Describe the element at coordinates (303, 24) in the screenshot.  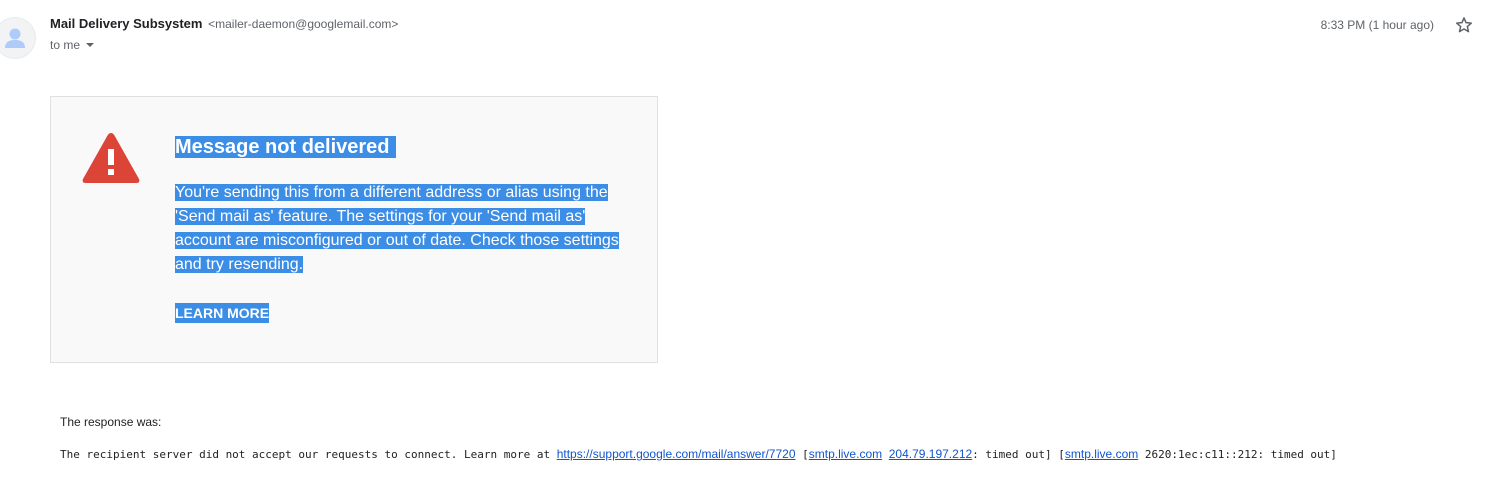
I see `sender-email: <mailer-daemon@googlemail.com>` at that location.